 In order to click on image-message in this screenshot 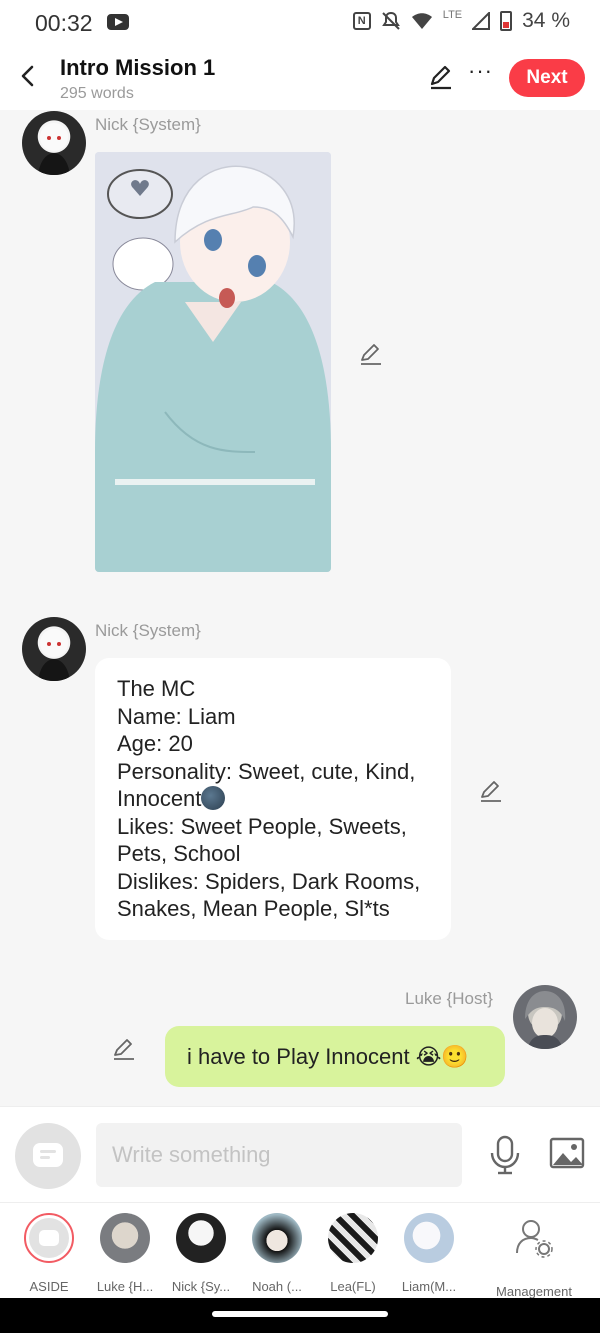, I will do `click(213, 362)`.